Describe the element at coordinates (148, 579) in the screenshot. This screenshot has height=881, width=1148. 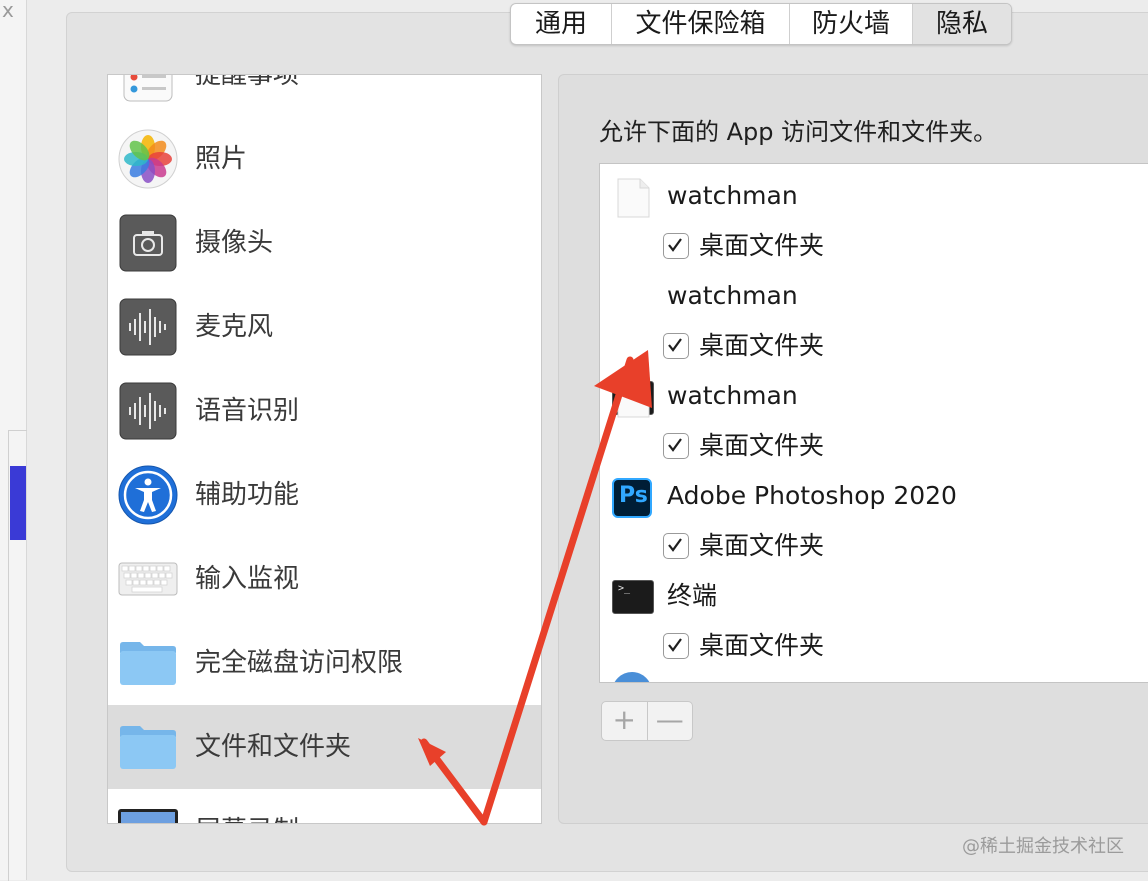
I see `keyboard-icon` at that location.